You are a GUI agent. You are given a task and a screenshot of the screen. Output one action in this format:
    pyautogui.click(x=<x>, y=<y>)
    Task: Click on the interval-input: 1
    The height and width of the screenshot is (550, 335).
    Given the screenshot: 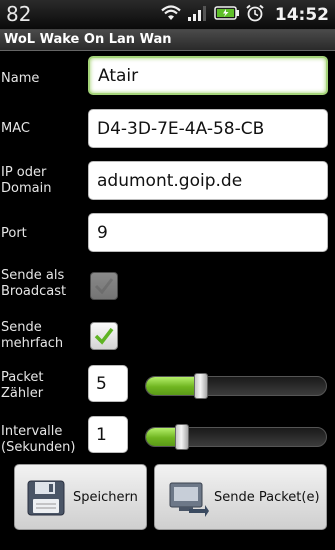 What is the action you would take?
    pyautogui.click(x=108, y=434)
    